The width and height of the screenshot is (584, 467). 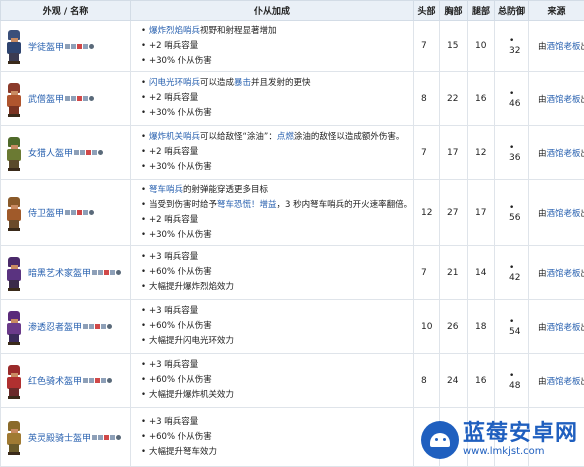 I want to click on armor-name-link: 暗黑艺术家盔甲, so click(x=59, y=272).